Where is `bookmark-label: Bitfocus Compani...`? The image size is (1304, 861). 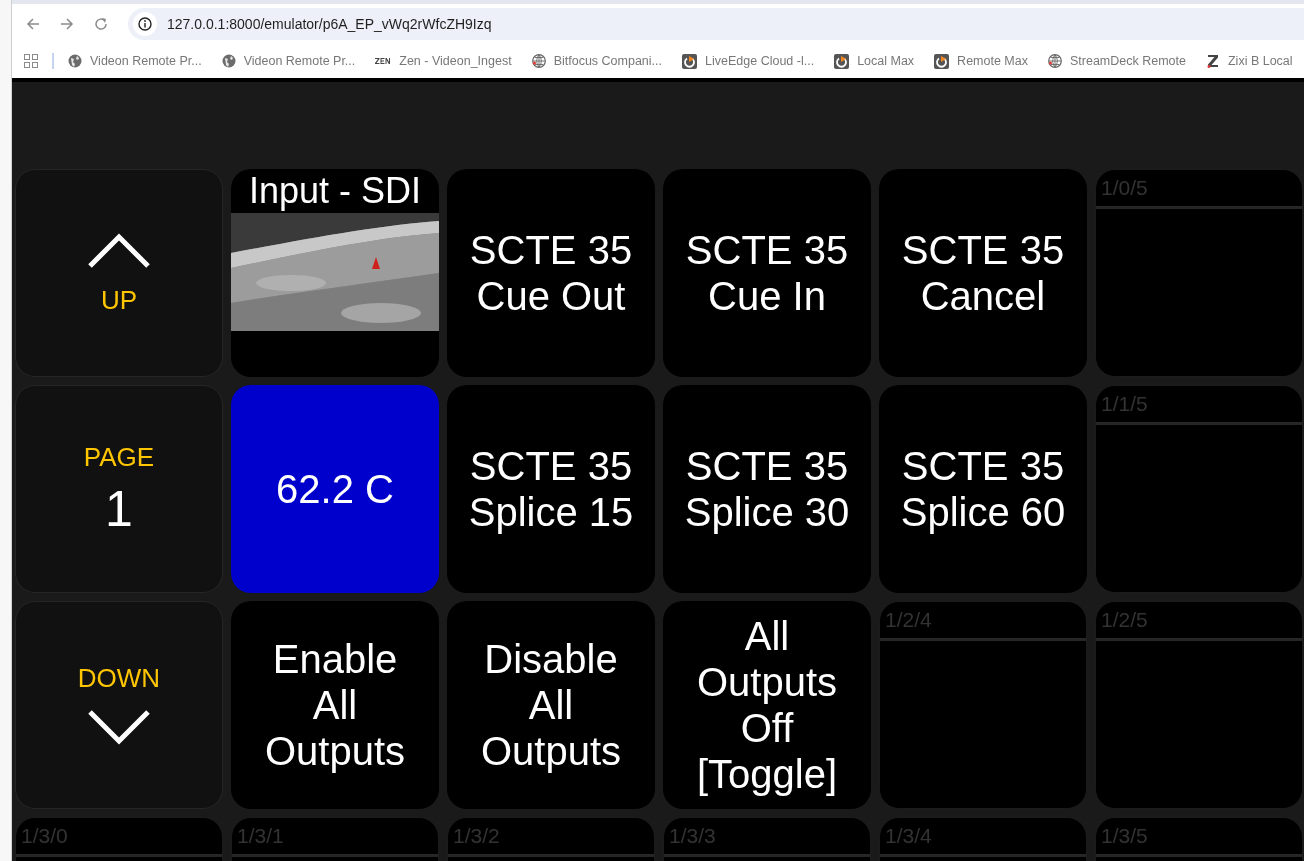
bookmark-label: Bitfocus Compani... is located at coordinates (608, 61).